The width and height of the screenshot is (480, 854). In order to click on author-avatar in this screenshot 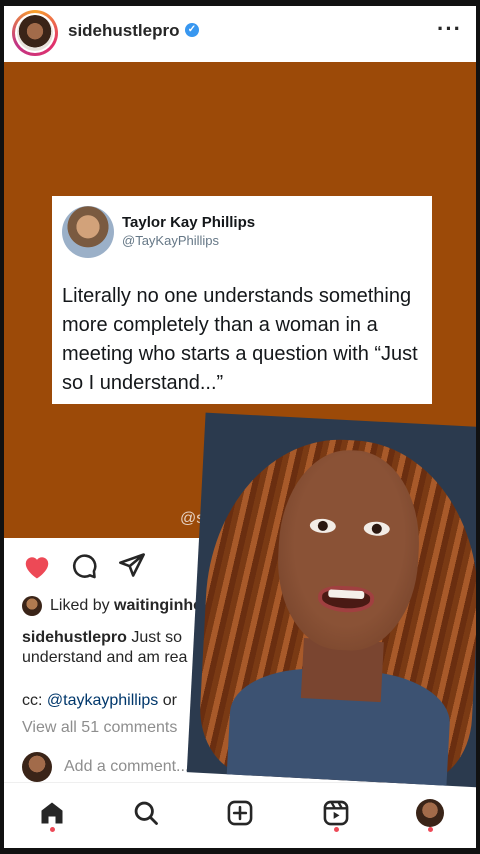, I will do `click(35, 33)`.